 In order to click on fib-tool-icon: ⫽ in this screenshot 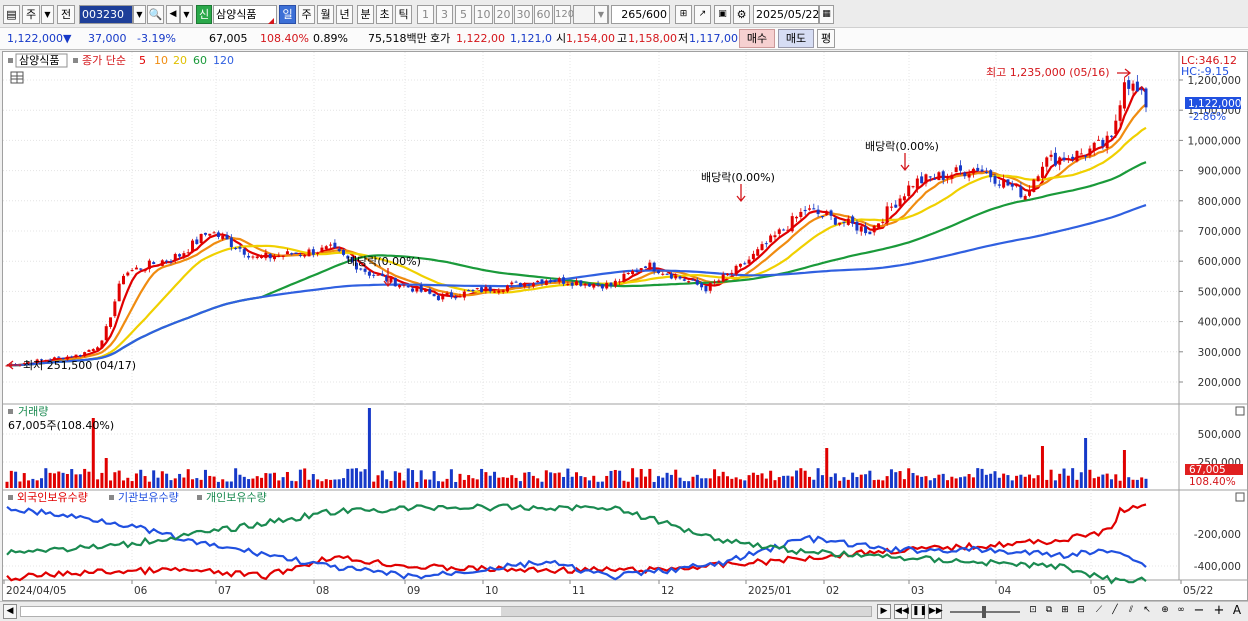, I will do `click(1131, 611)`.